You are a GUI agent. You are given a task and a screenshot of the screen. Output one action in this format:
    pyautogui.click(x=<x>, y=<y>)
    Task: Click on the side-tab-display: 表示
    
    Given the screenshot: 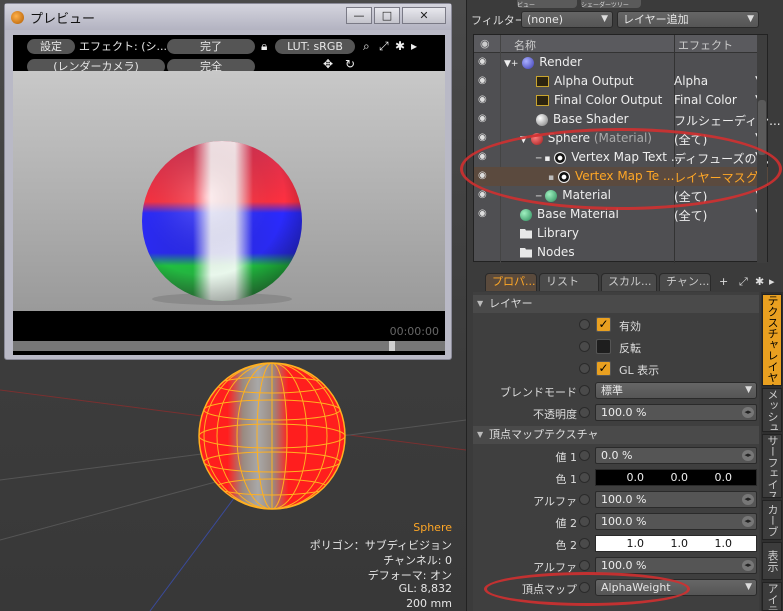 What is the action you would take?
    pyautogui.click(x=772, y=561)
    